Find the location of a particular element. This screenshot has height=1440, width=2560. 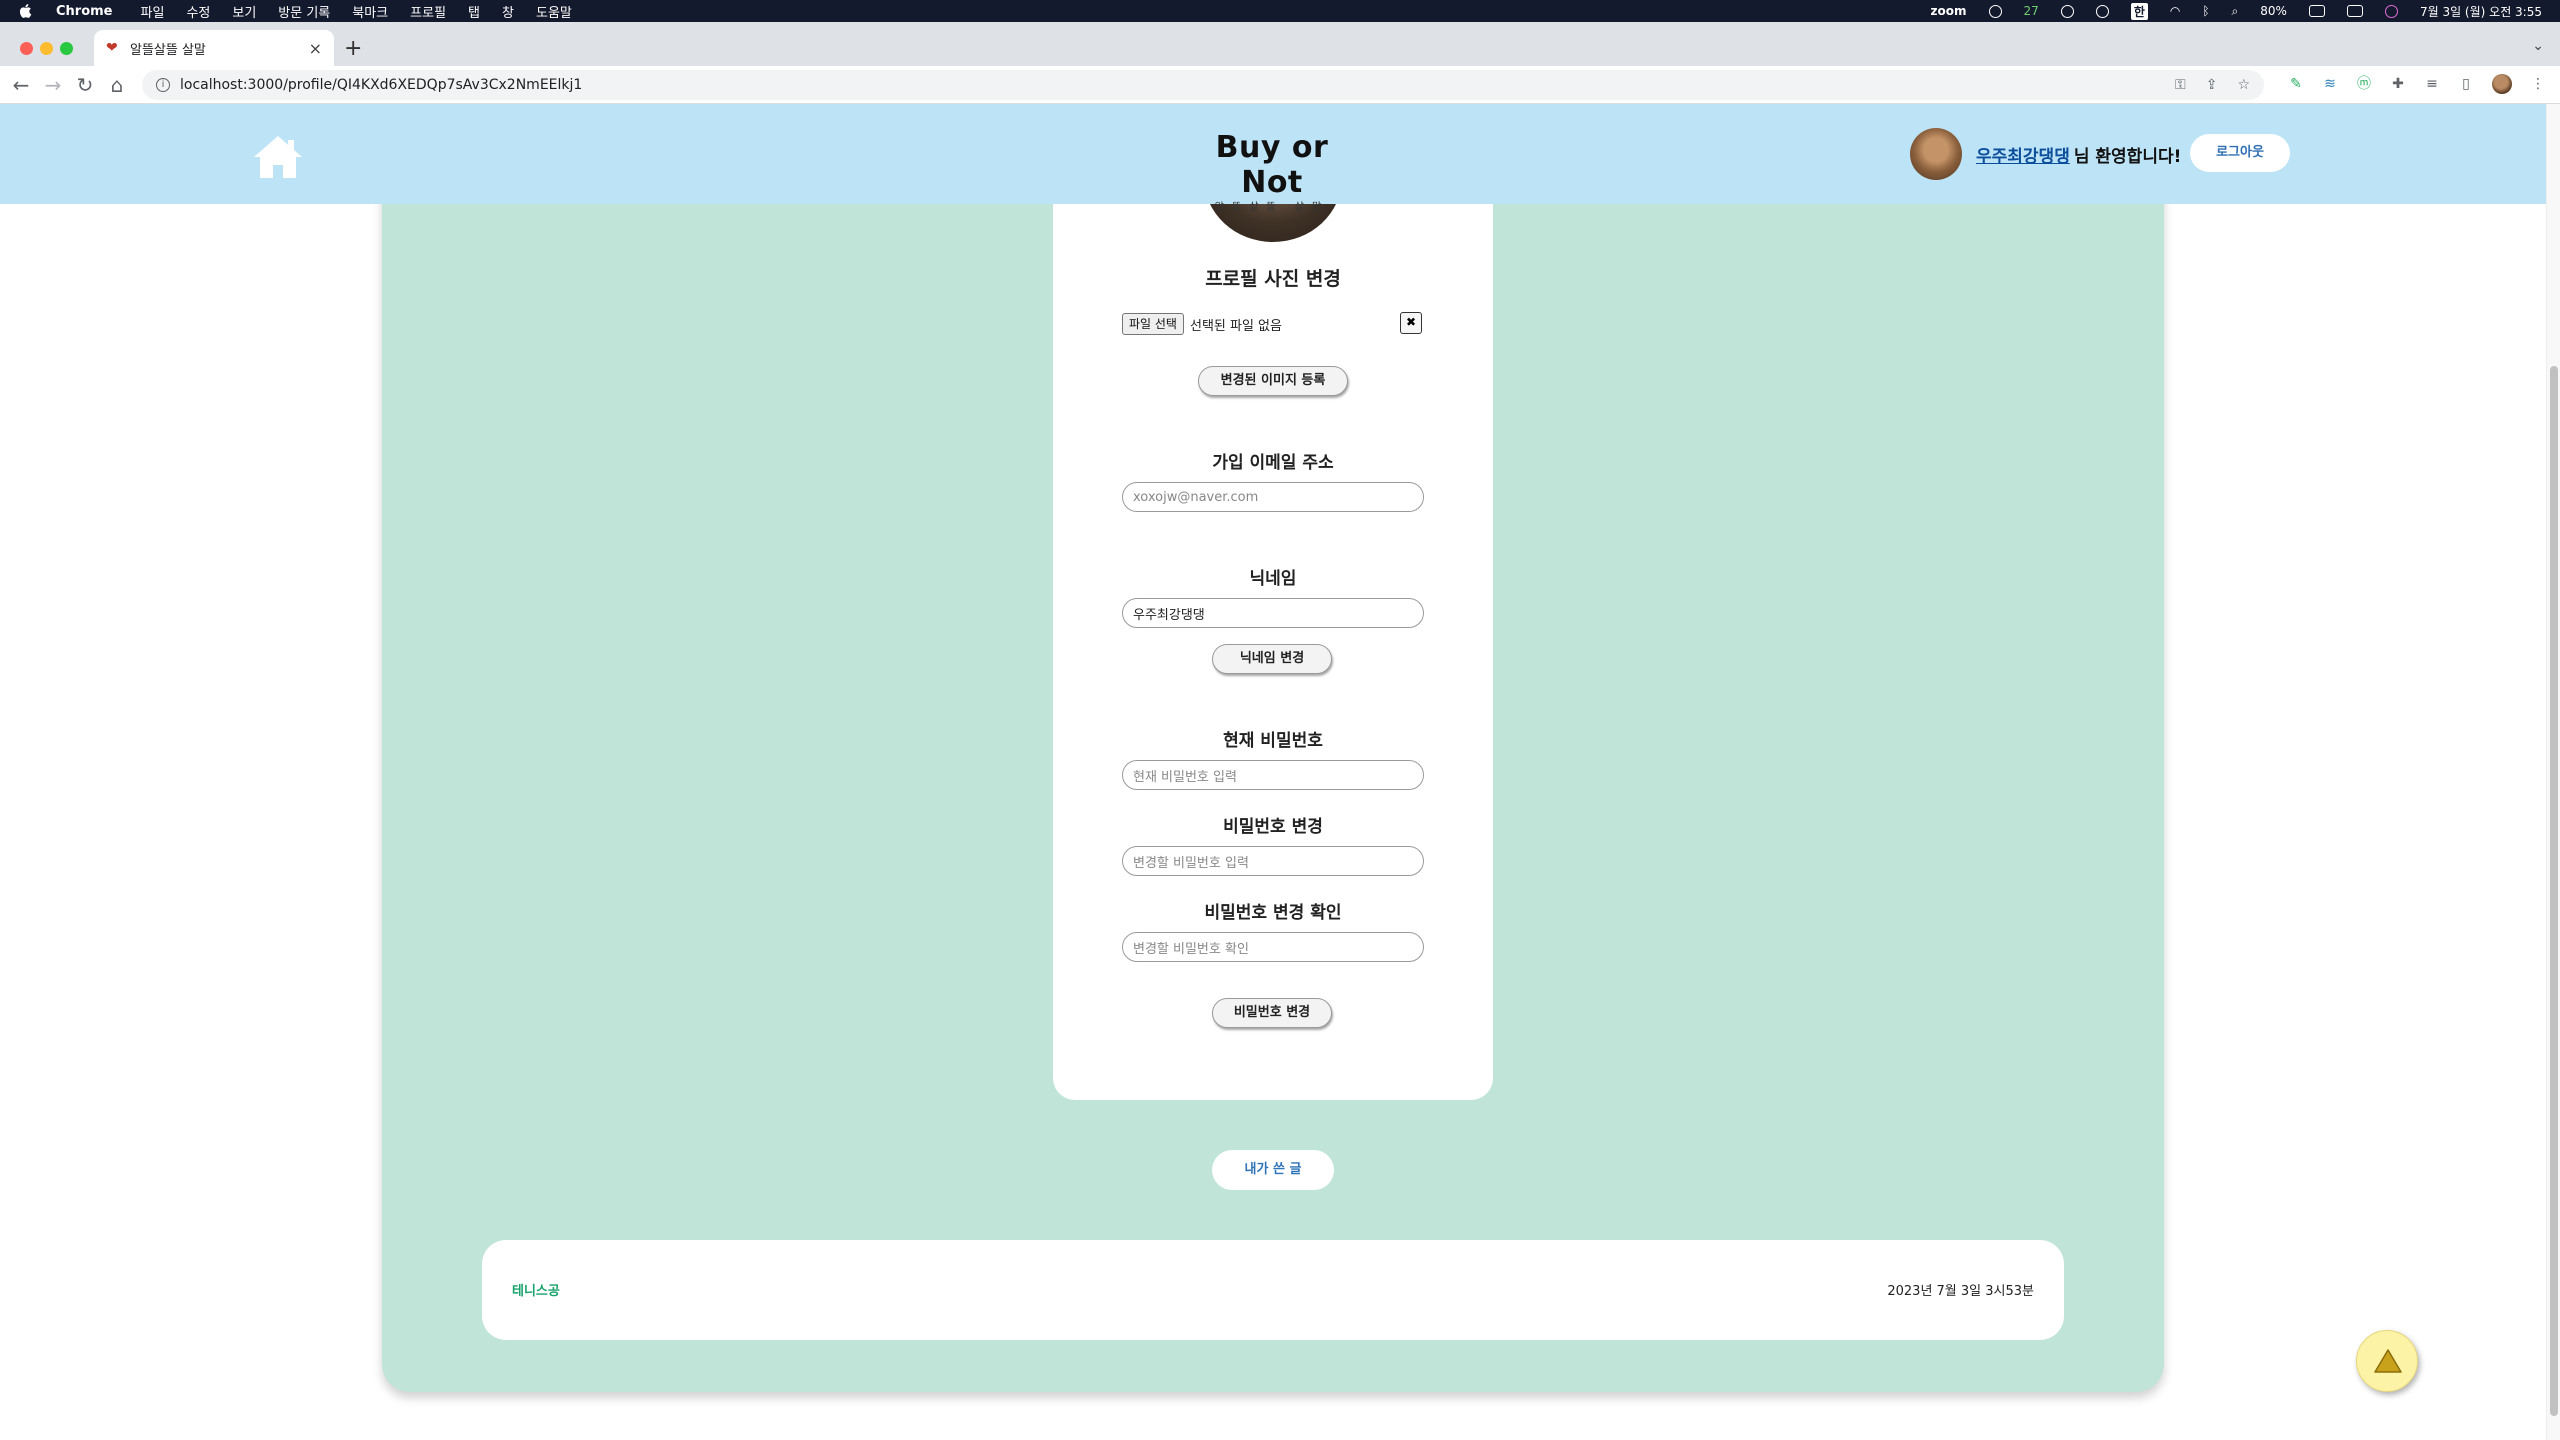

key-icon: ⚿ is located at coordinates (2180, 85).